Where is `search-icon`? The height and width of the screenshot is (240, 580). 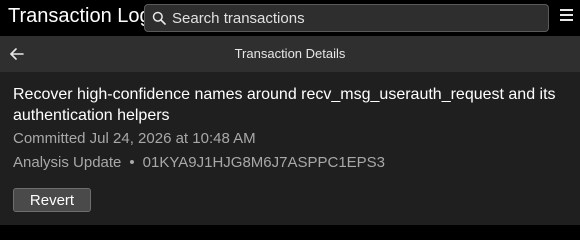 search-icon is located at coordinates (159, 18).